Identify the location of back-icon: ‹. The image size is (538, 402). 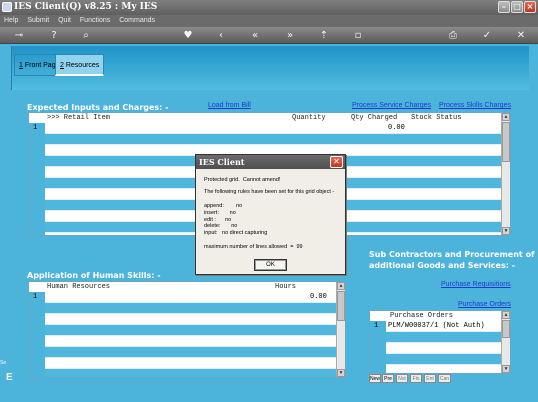
(221, 35).